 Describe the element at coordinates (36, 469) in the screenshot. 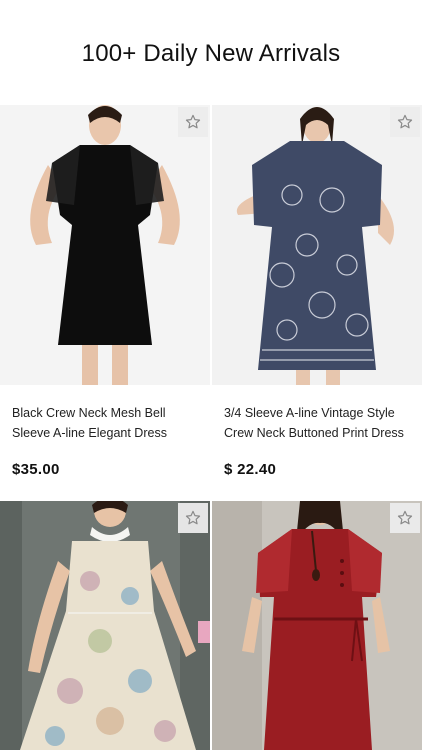

I see `product-price: $35.00` at that location.